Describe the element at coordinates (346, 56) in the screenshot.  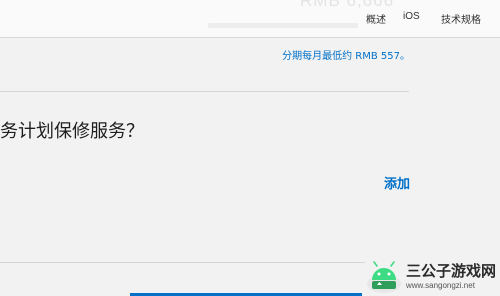
I see `installment-price-text: 分期每月最低约 RMB 557。` at that location.